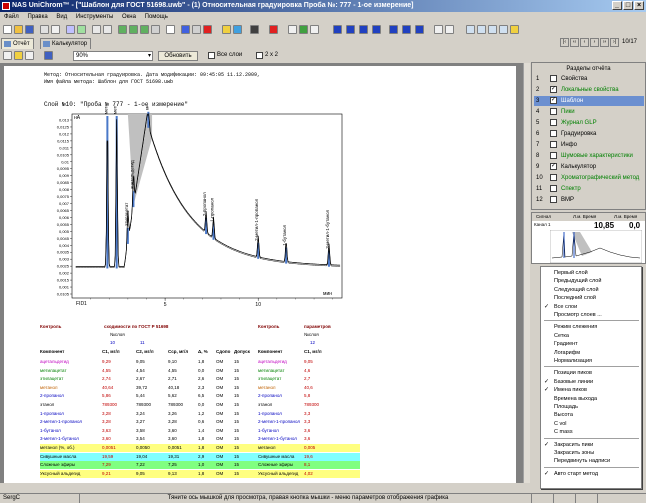 This screenshot has width=646, height=503. I want to click on context-menu-item: ✓ Авто старт метод, so click(591, 474).